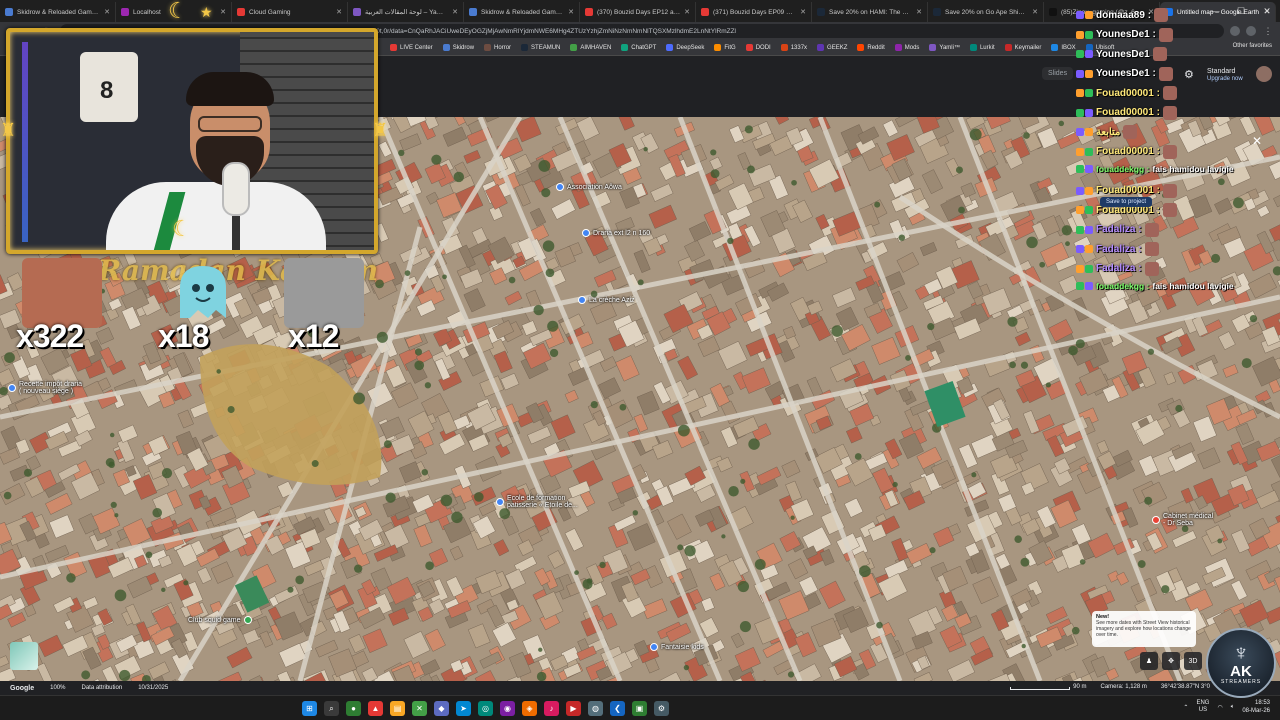 The width and height of the screenshot is (1280, 720). Describe the element at coordinates (589, 187) in the screenshot. I see `poi-association-aowa: Association Aôwa` at that location.